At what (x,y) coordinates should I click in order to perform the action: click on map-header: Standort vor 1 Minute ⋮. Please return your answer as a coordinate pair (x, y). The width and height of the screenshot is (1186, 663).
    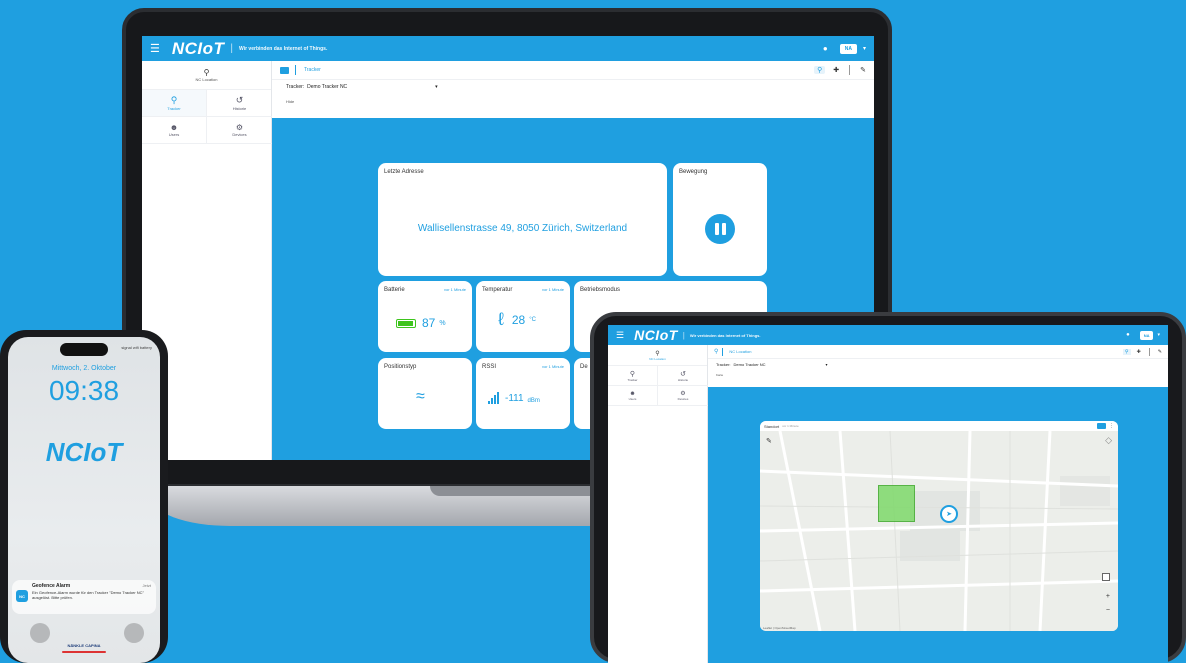
    Looking at the image, I should click on (939, 426).